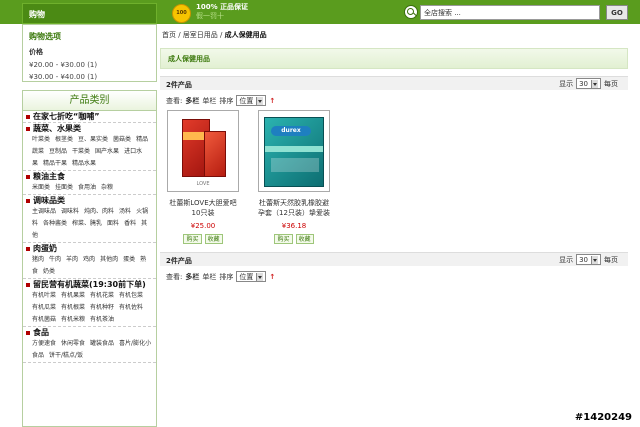  Describe the element at coordinates (92, 77) in the screenshot. I see `price-range-link: ¥30.00 - ¥40.00 (1)` at that location.